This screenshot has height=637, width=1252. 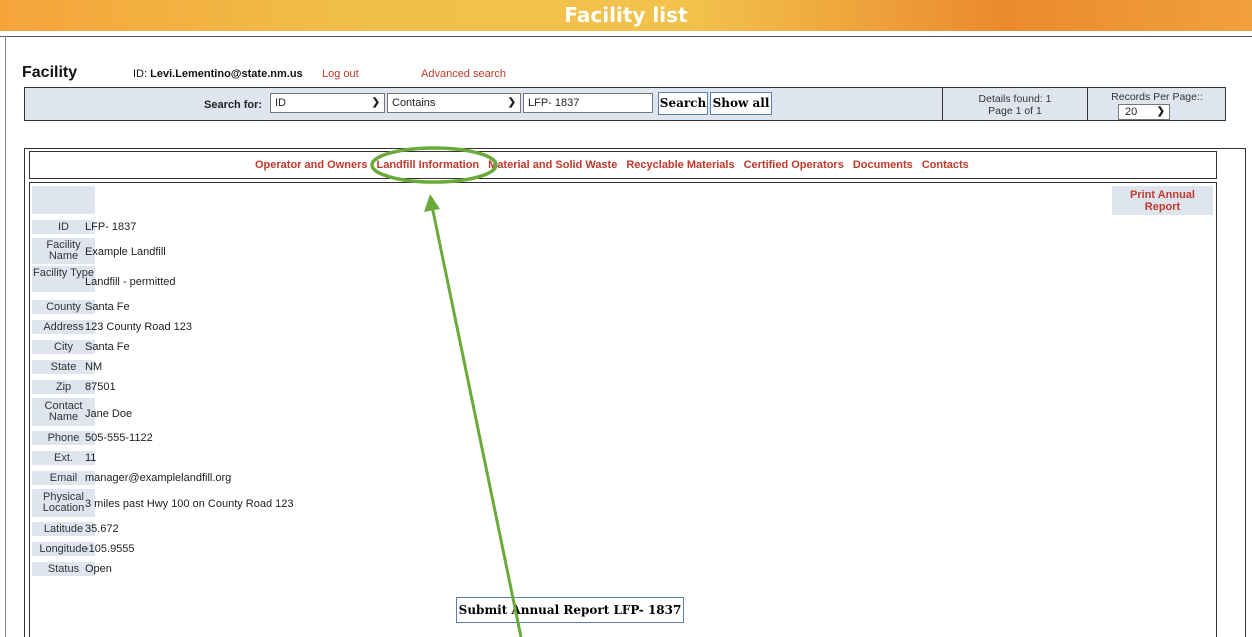 I want to click on tab-recyclable-materials: Recyclable Materials, so click(x=680, y=165).